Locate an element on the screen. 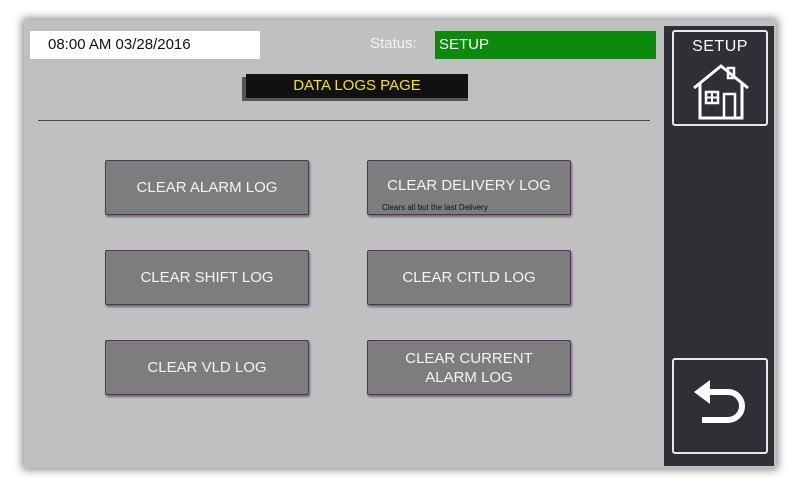 The height and width of the screenshot is (483, 792). clear-citld-log-button: CLEAR CITLD LOG is located at coordinates (469, 277).